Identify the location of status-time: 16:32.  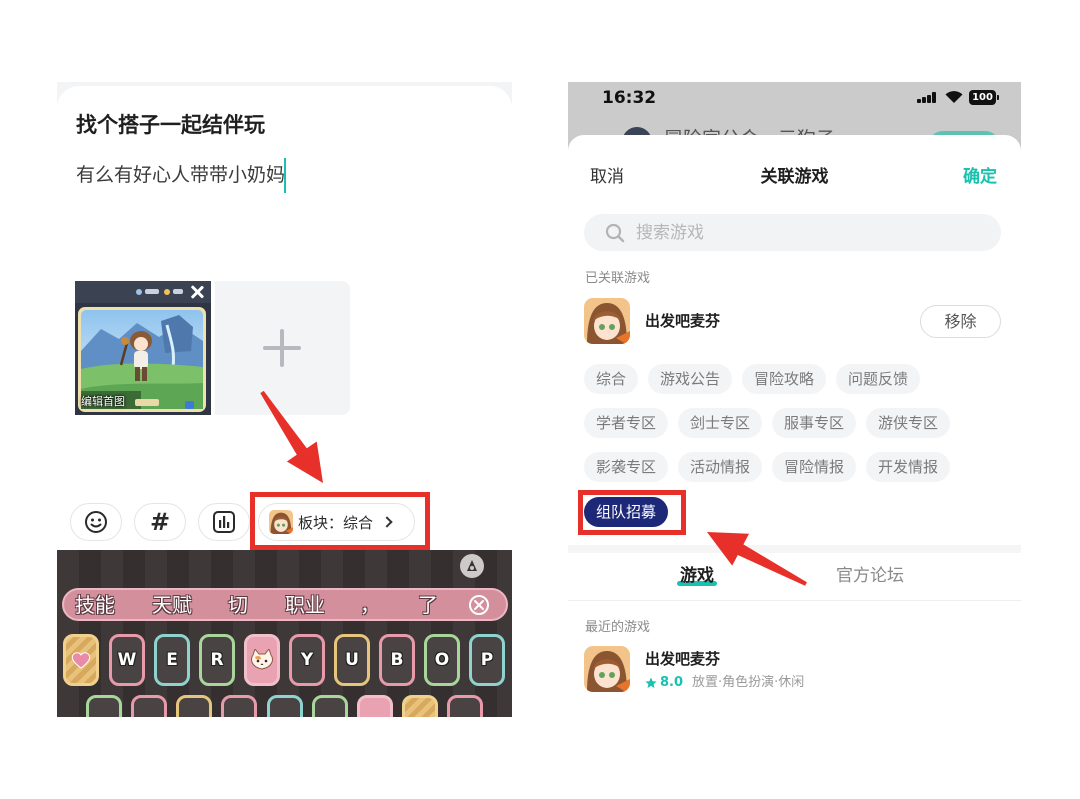
(629, 98).